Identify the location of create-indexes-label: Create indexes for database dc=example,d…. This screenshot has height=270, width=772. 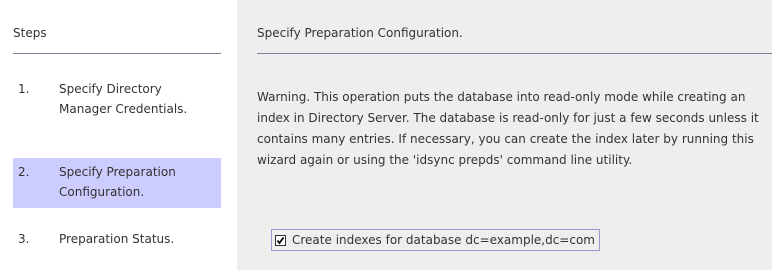
(443, 240).